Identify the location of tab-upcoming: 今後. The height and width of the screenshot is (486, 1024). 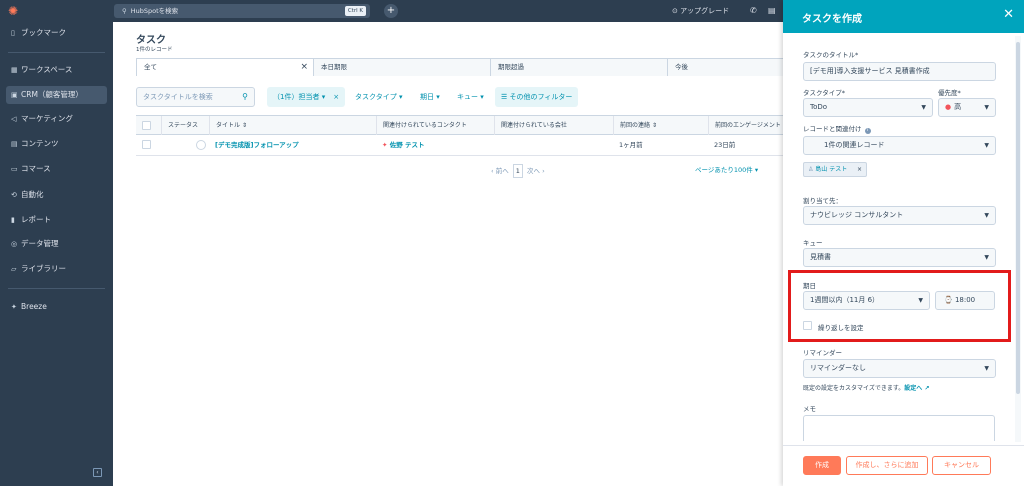
(725, 67).